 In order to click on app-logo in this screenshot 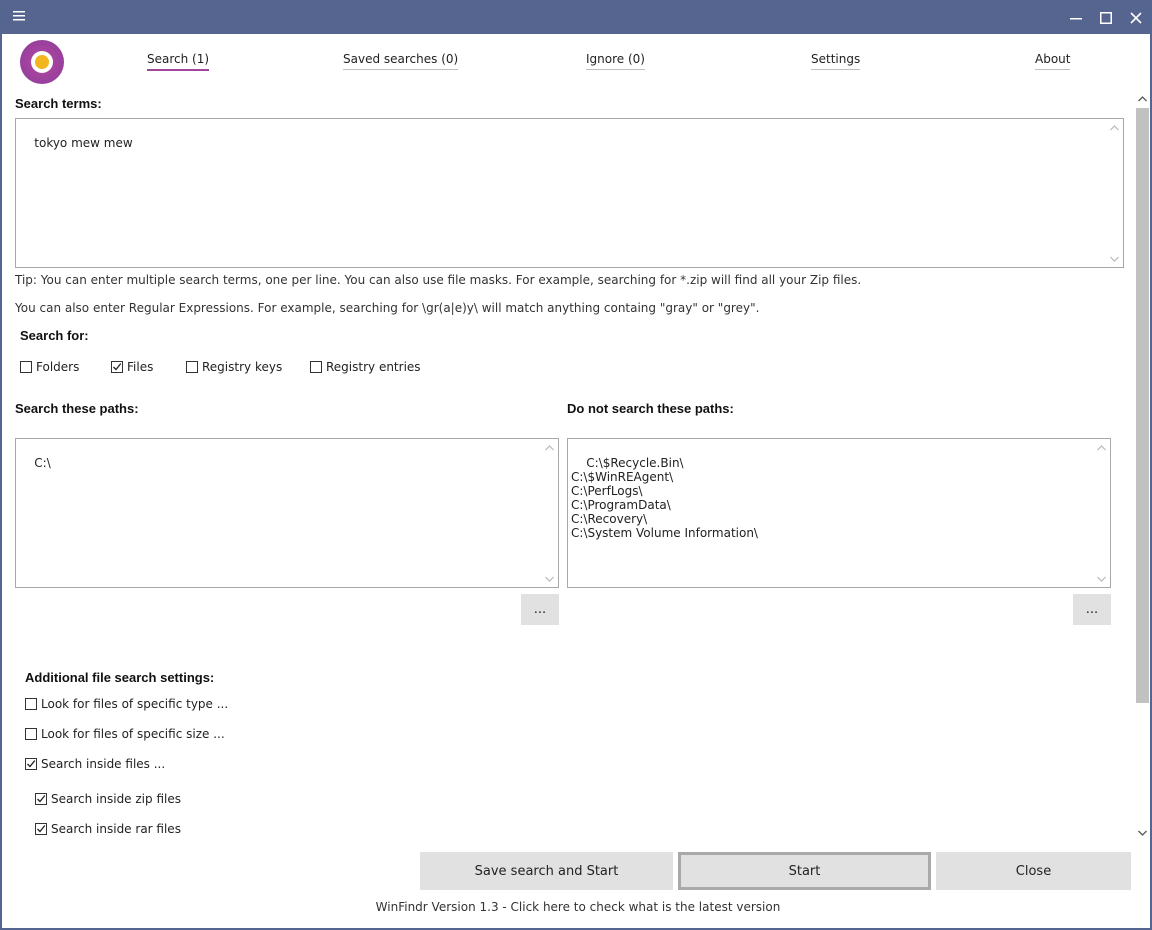, I will do `click(42, 62)`.